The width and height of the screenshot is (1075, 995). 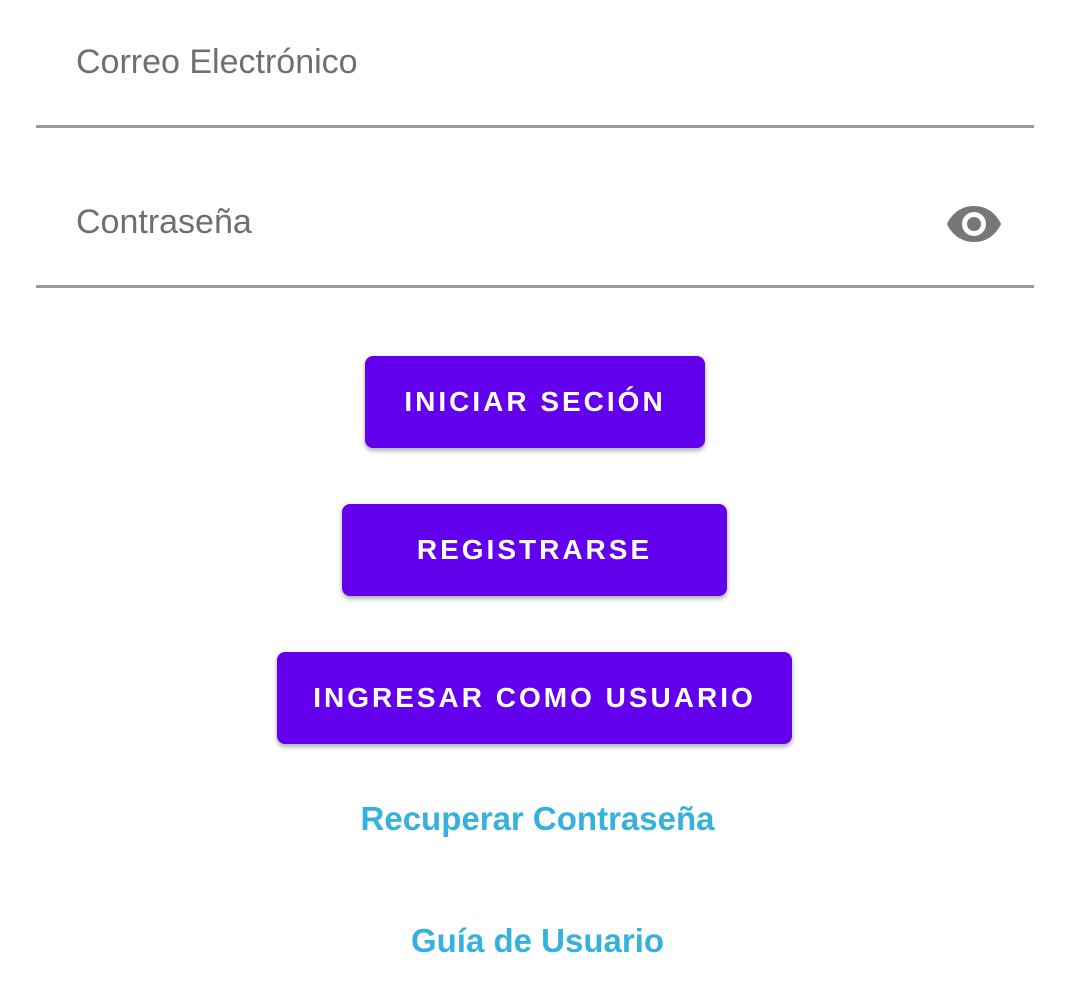 I want to click on password-field, so click(x=535, y=224).